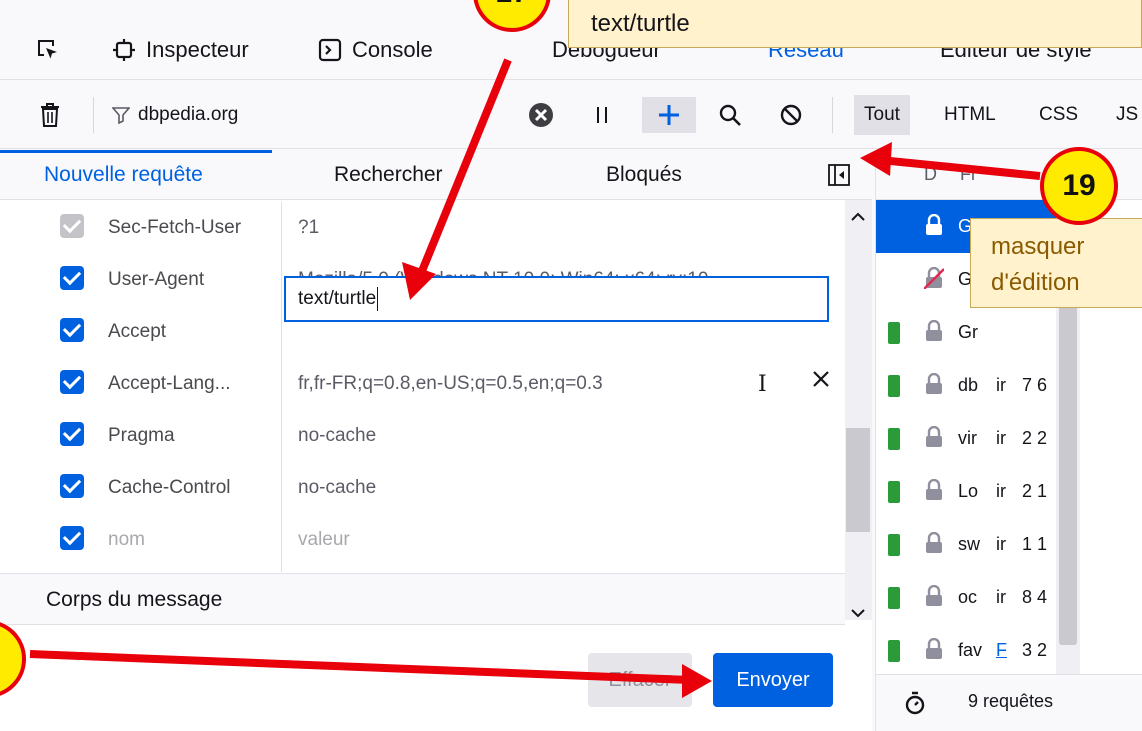 The image size is (1142, 731). I want to click on request-size: 2 1, so click(1035, 491).